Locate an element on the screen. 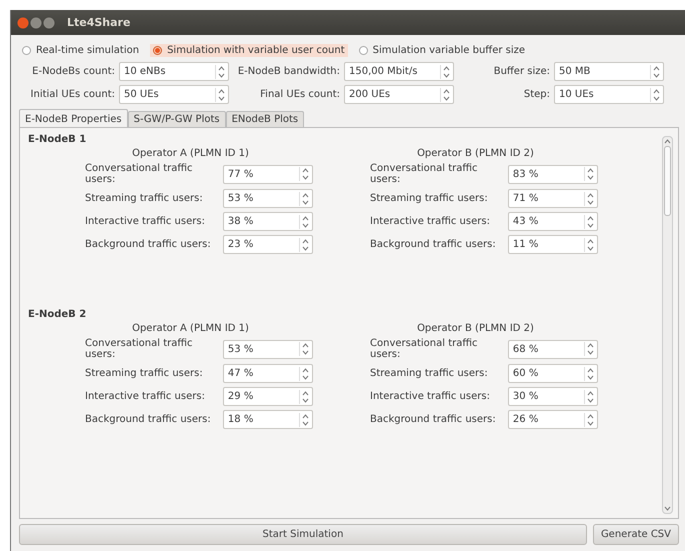  spin-field: 200 UEs is located at coordinates (399, 94).